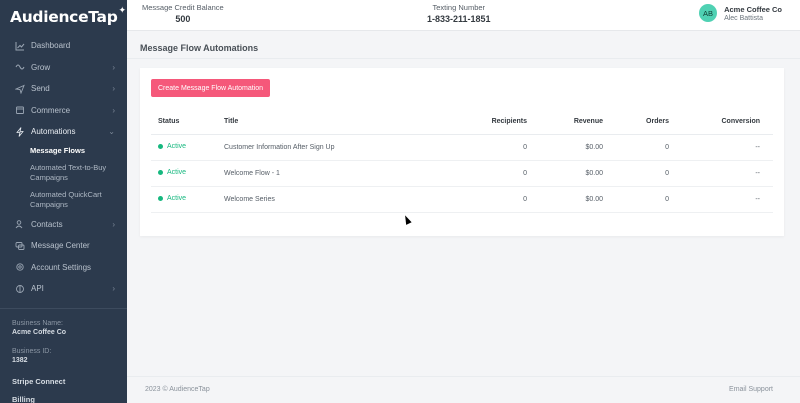  What do you see at coordinates (19, 267) in the screenshot?
I see `gear-icon` at bounding box center [19, 267].